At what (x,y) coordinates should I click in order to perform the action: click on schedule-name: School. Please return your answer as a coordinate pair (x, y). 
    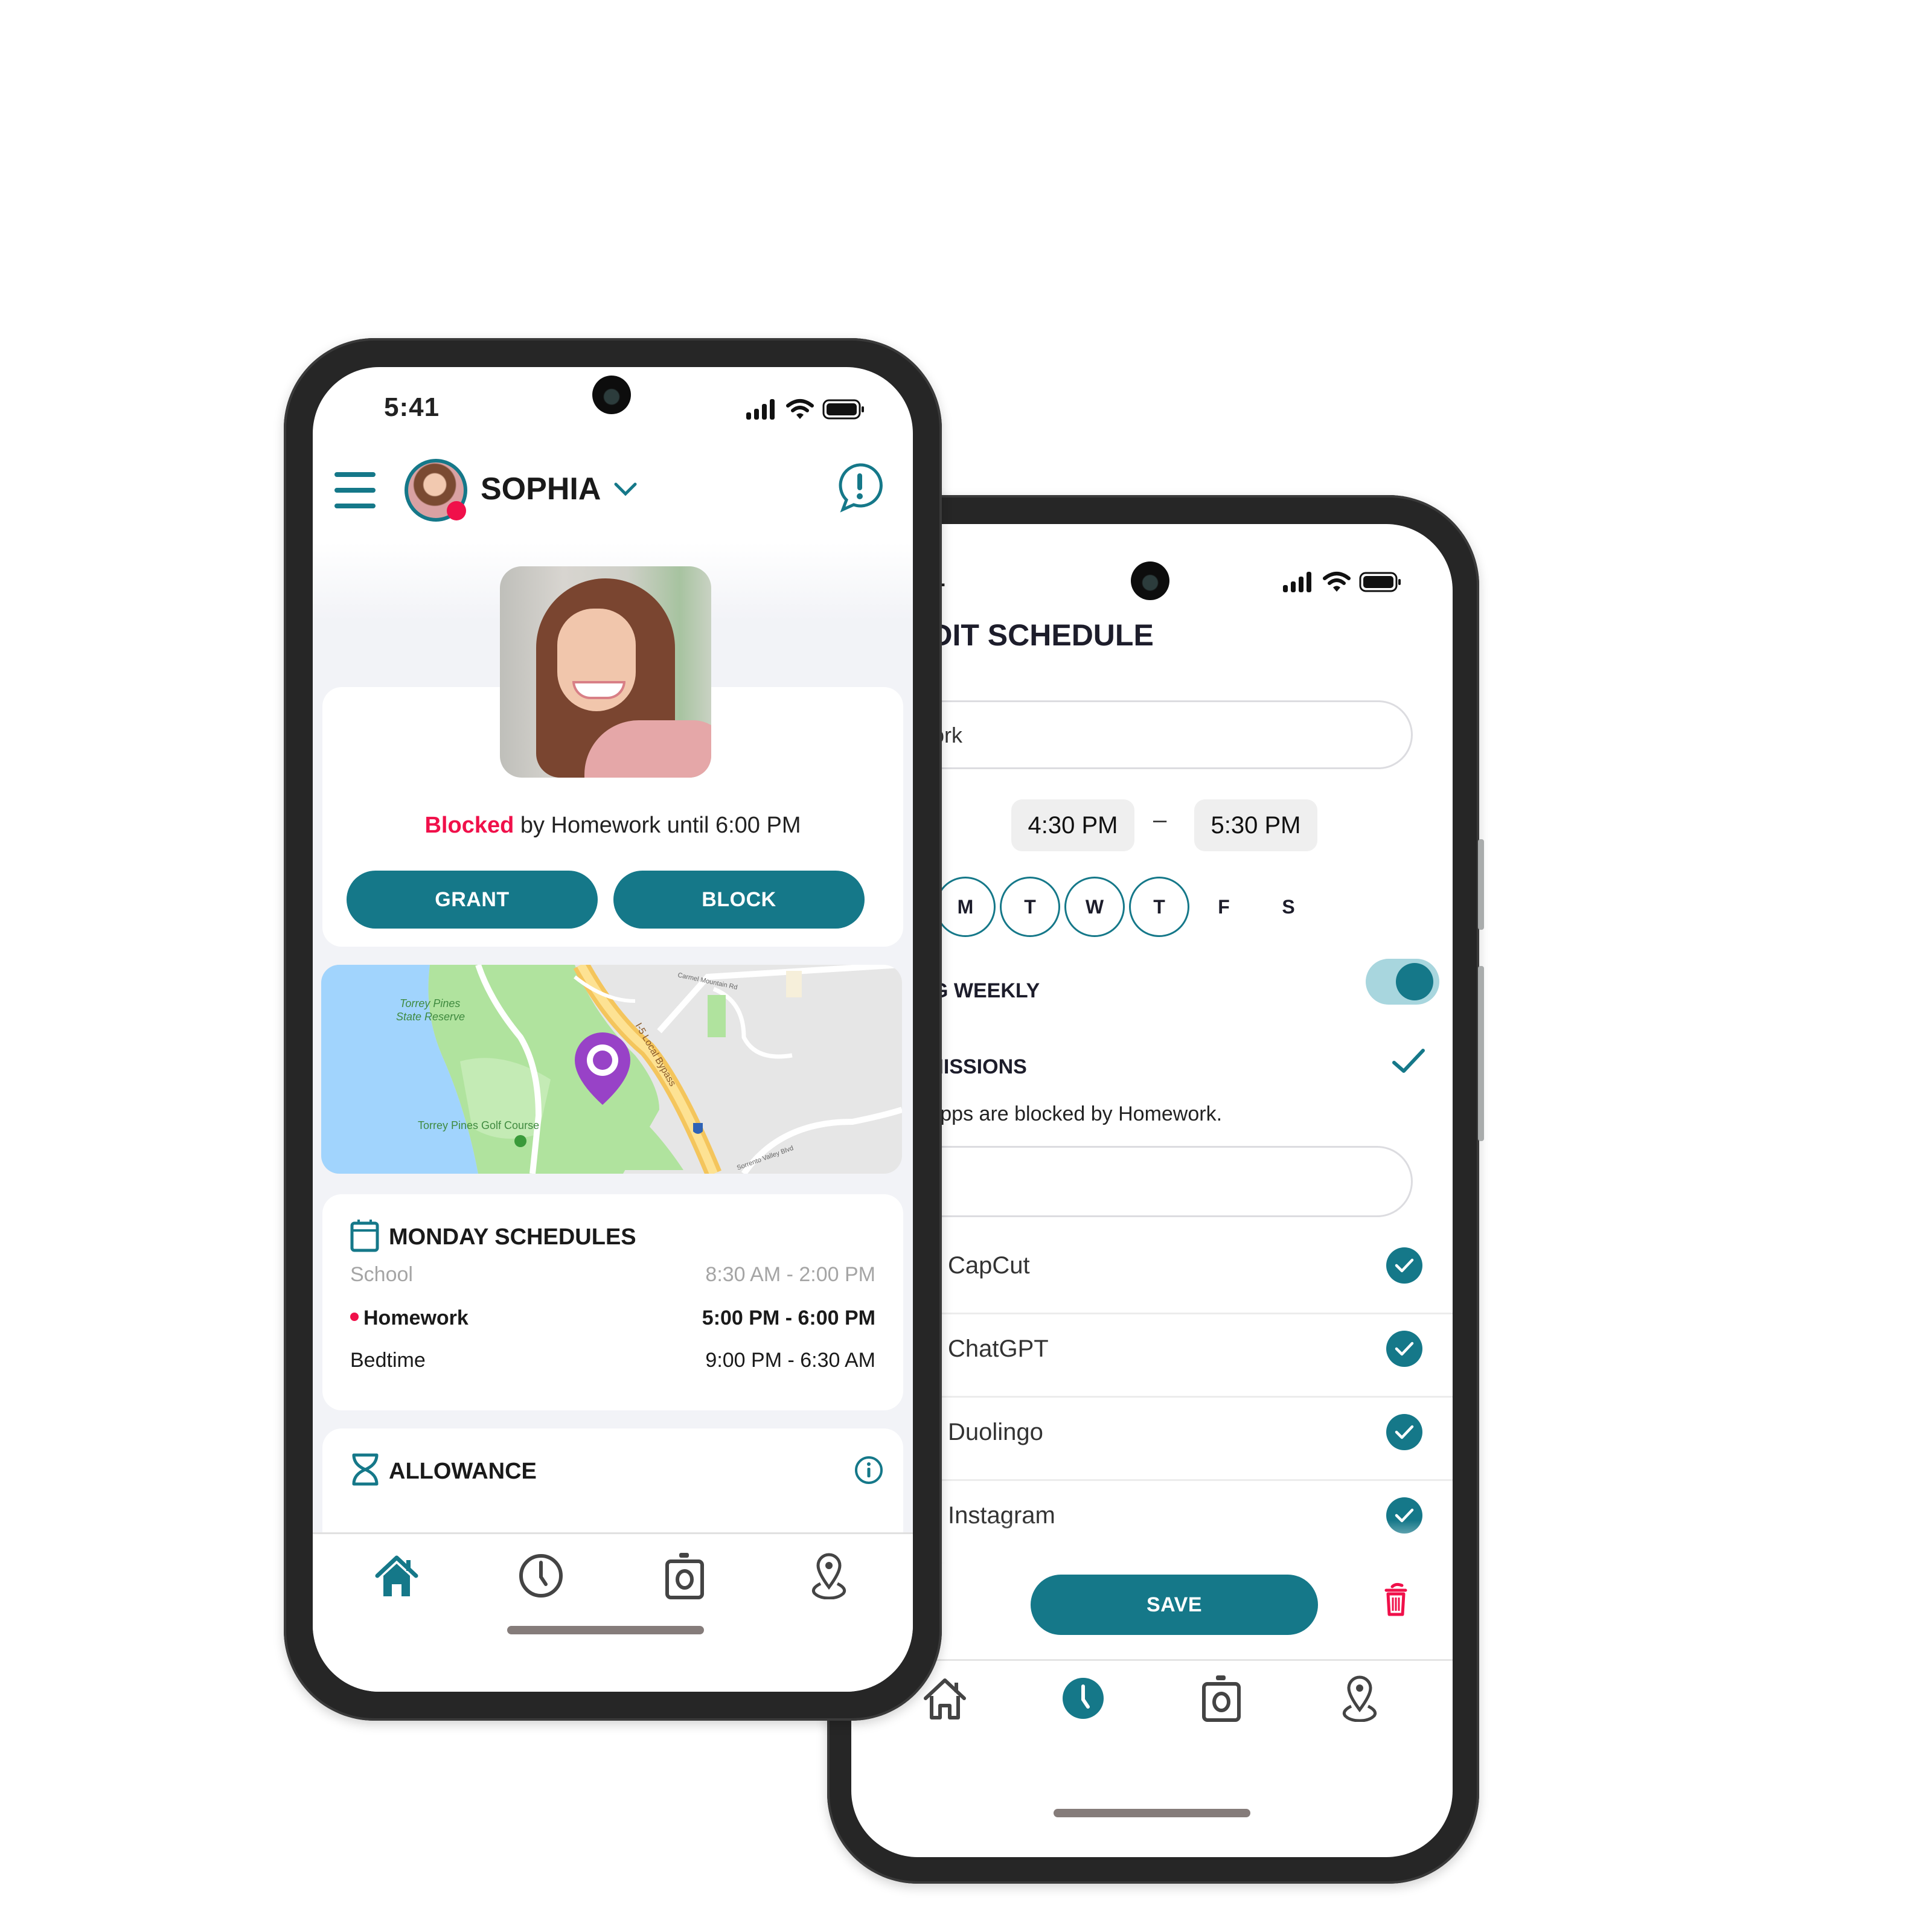
    Looking at the image, I should click on (381, 1275).